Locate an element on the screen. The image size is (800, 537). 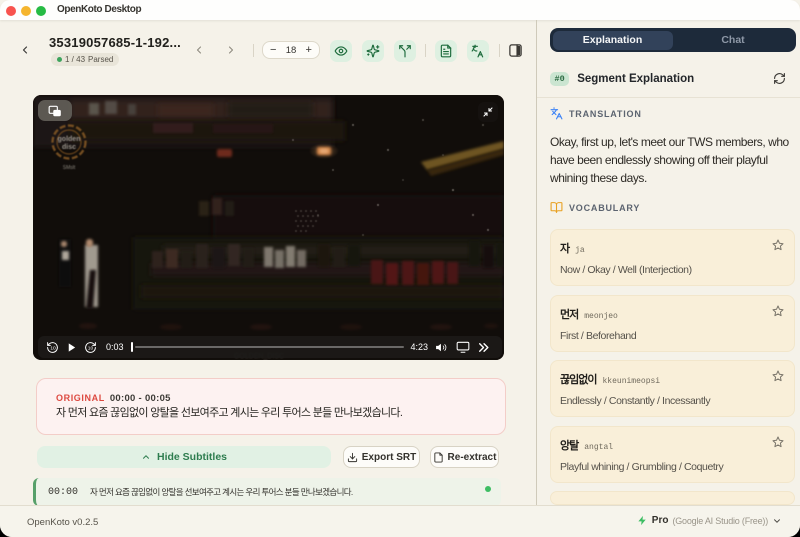
svg-text: disc is located at coordinates (69, 147).